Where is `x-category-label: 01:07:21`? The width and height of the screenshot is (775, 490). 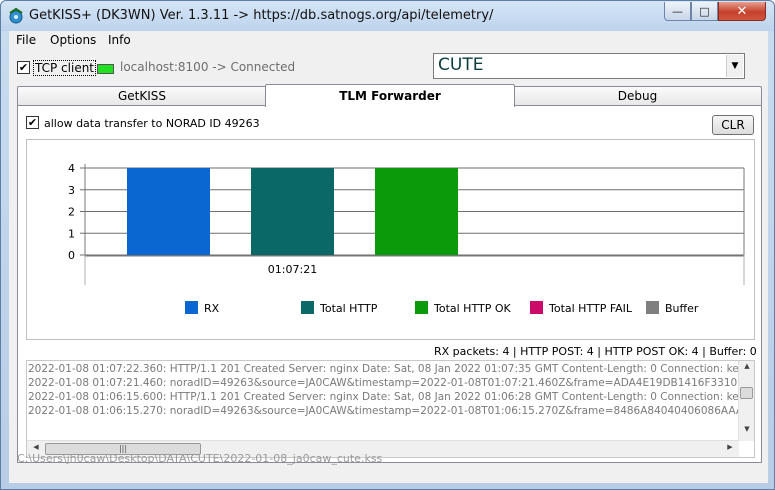
x-category-label: 01:07:21 is located at coordinates (292, 269).